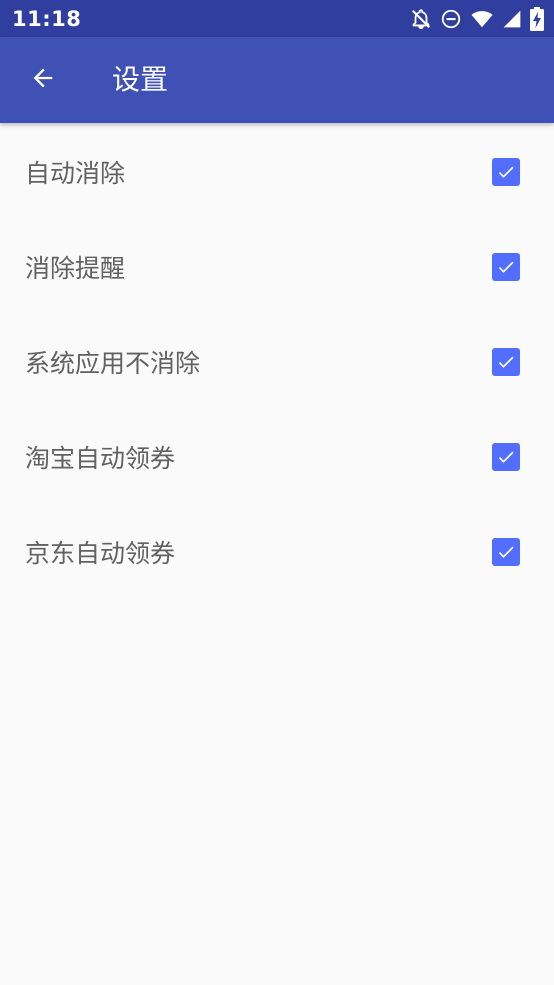  What do you see at coordinates (113, 363) in the screenshot?
I see `setting-label: 系统应用不消除` at bounding box center [113, 363].